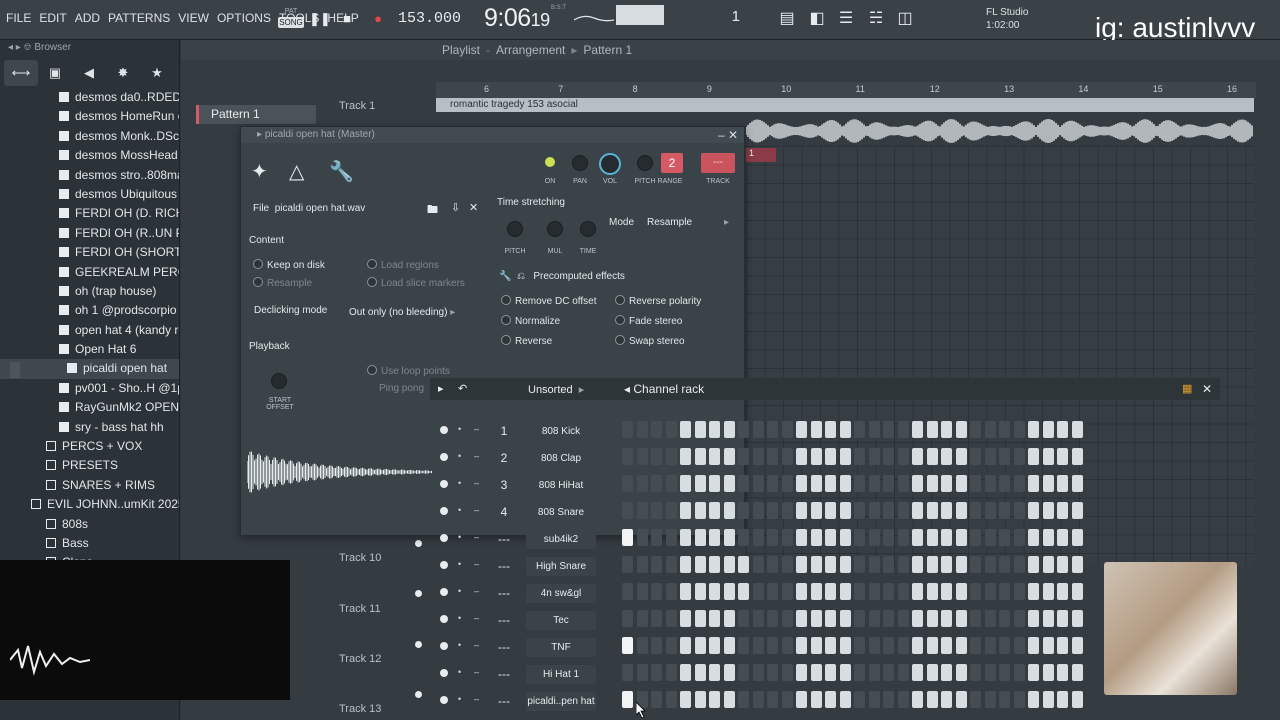 This screenshot has width=1280, height=720. Describe the element at coordinates (588, 229) in the screenshot. I see `ts-time-knob` at that location.